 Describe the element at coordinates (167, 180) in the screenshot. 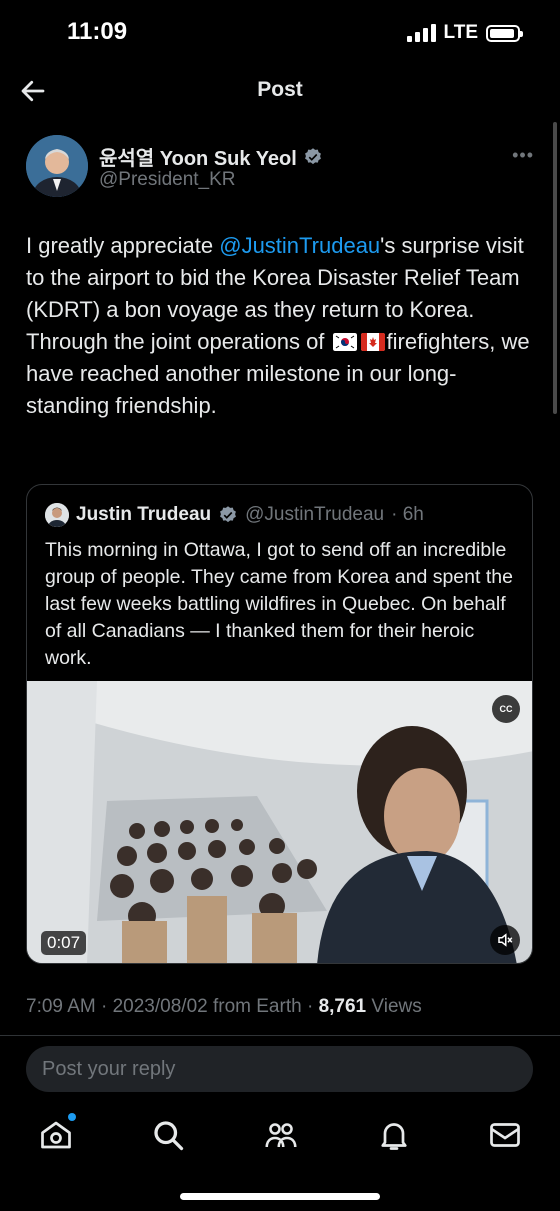

I see `author-handle: @President_KR` at that location.